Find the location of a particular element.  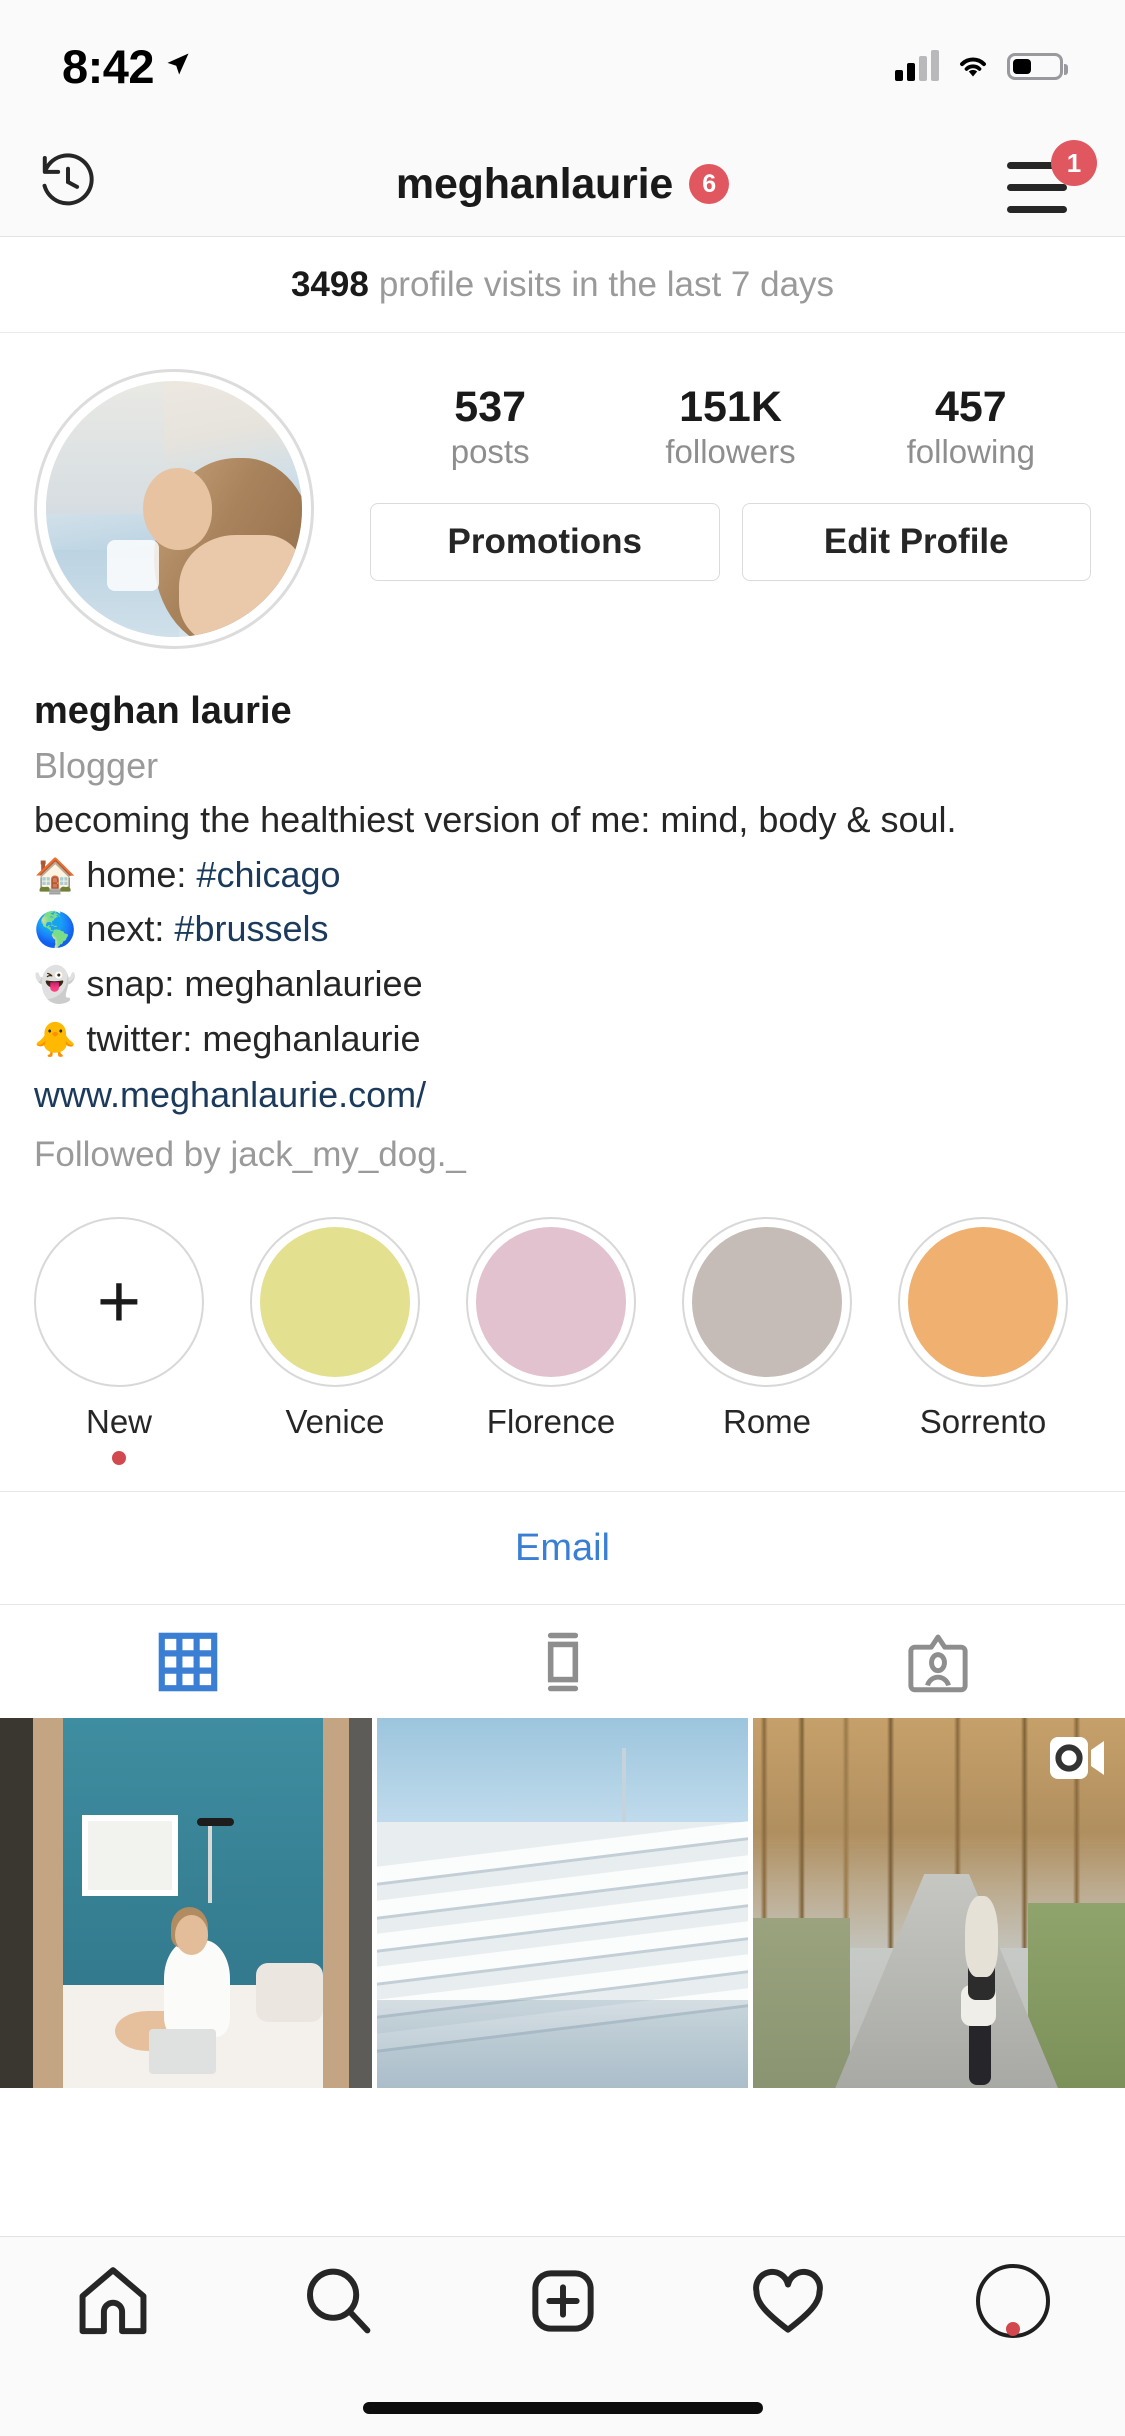

bio-line-home-text: home: is located at coordinates (141, 874).